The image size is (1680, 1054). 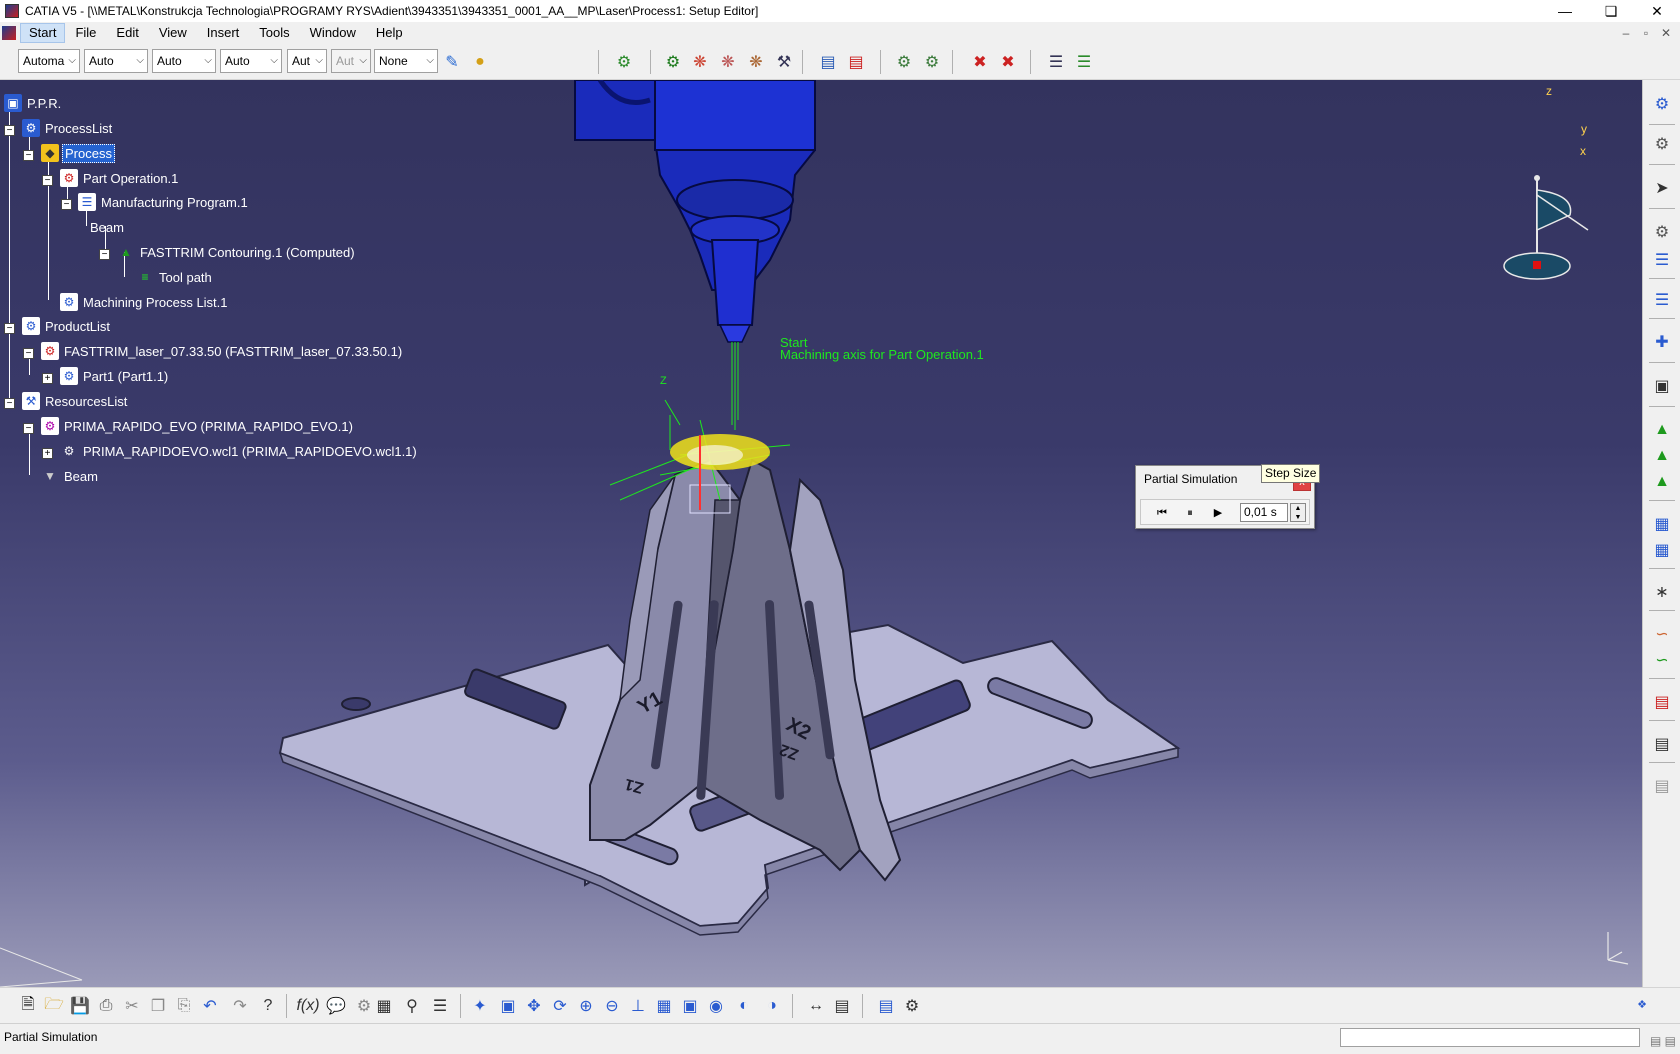 What do you see at coordinates (1662, 188) in the screenshot?
I see `select-icon: ➤` at bounding box center [1662, 188].